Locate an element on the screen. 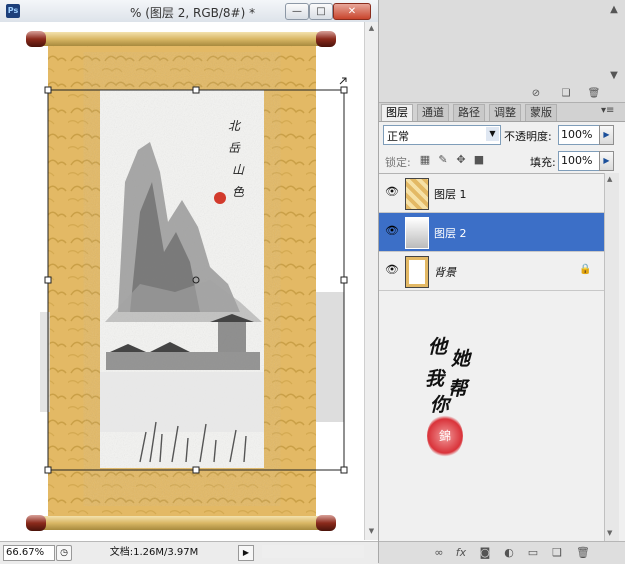 The image size is (625, 564). panel-scroll-down-icon: ▼ is located at coordinates (614, 76).